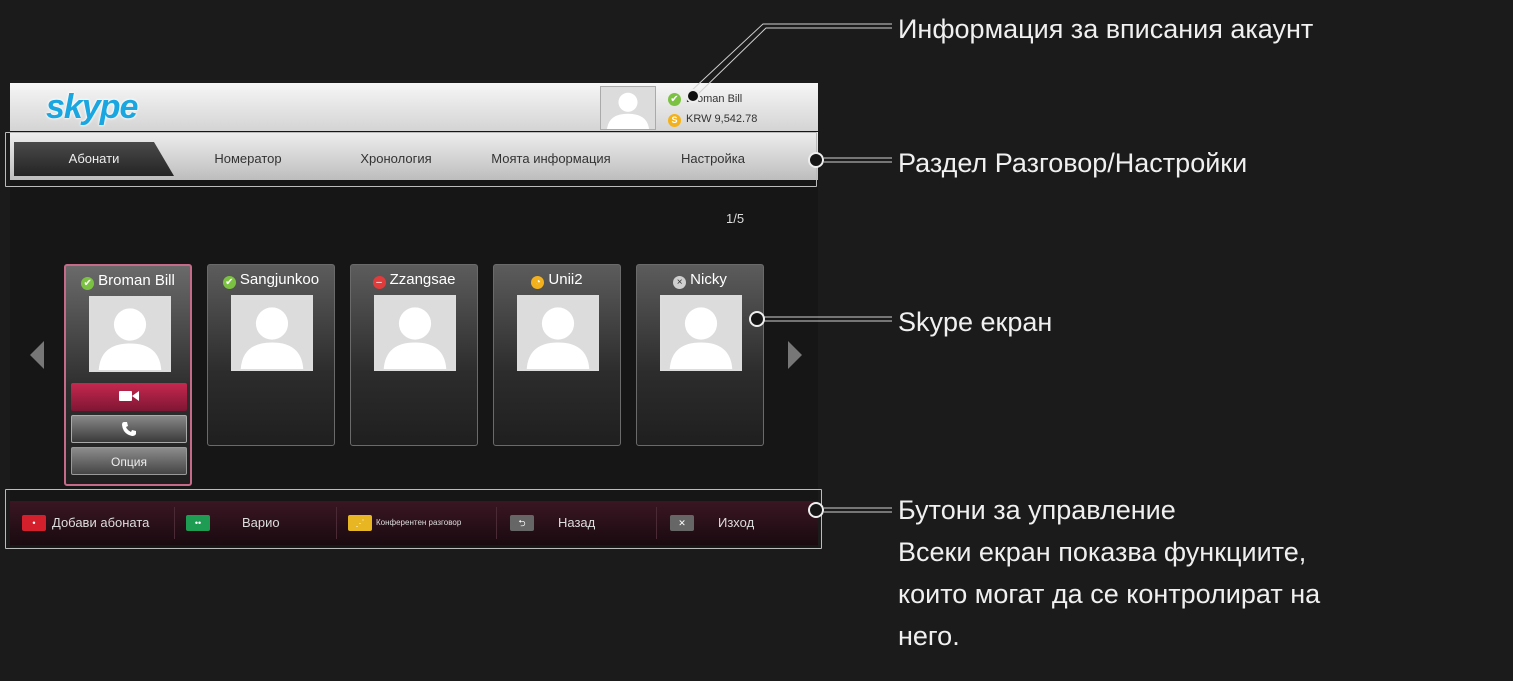 The image size is (1513, 681). Describe the element at coordinates (1106, 29) in the screenshot. I see `annotation-account-info: Информация за вписания акаунт` at that location.